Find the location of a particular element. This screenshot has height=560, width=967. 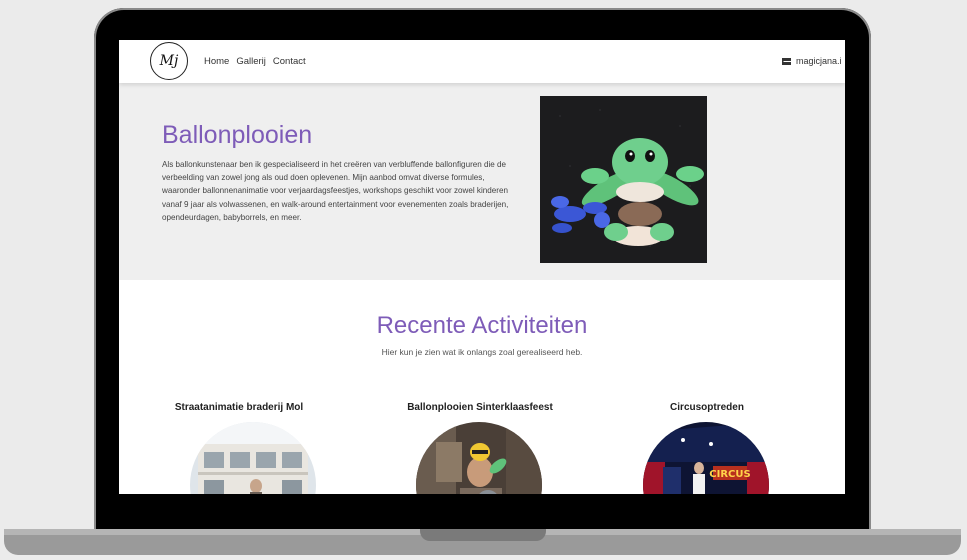

nav-gallerij-link: Gallerij is located at coordinates (251, 61).